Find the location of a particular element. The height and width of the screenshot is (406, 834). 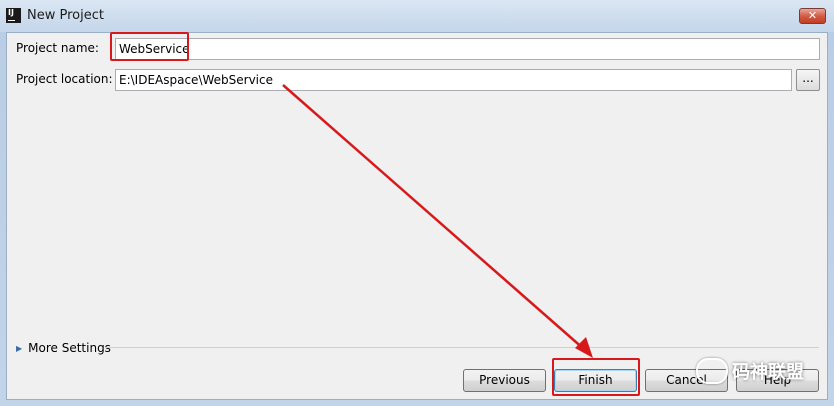

watermark: 码神联盟 is located at coordinates (750, 371).